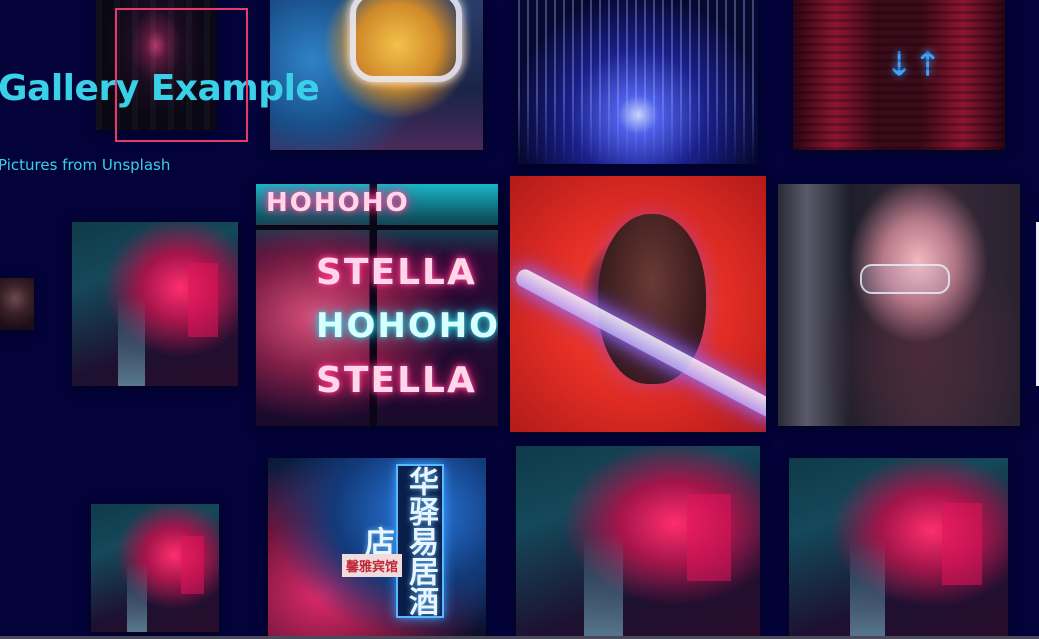 This screenshot has height=639, width=1039. I want to click on portrait-glasses, so click(905, 279).